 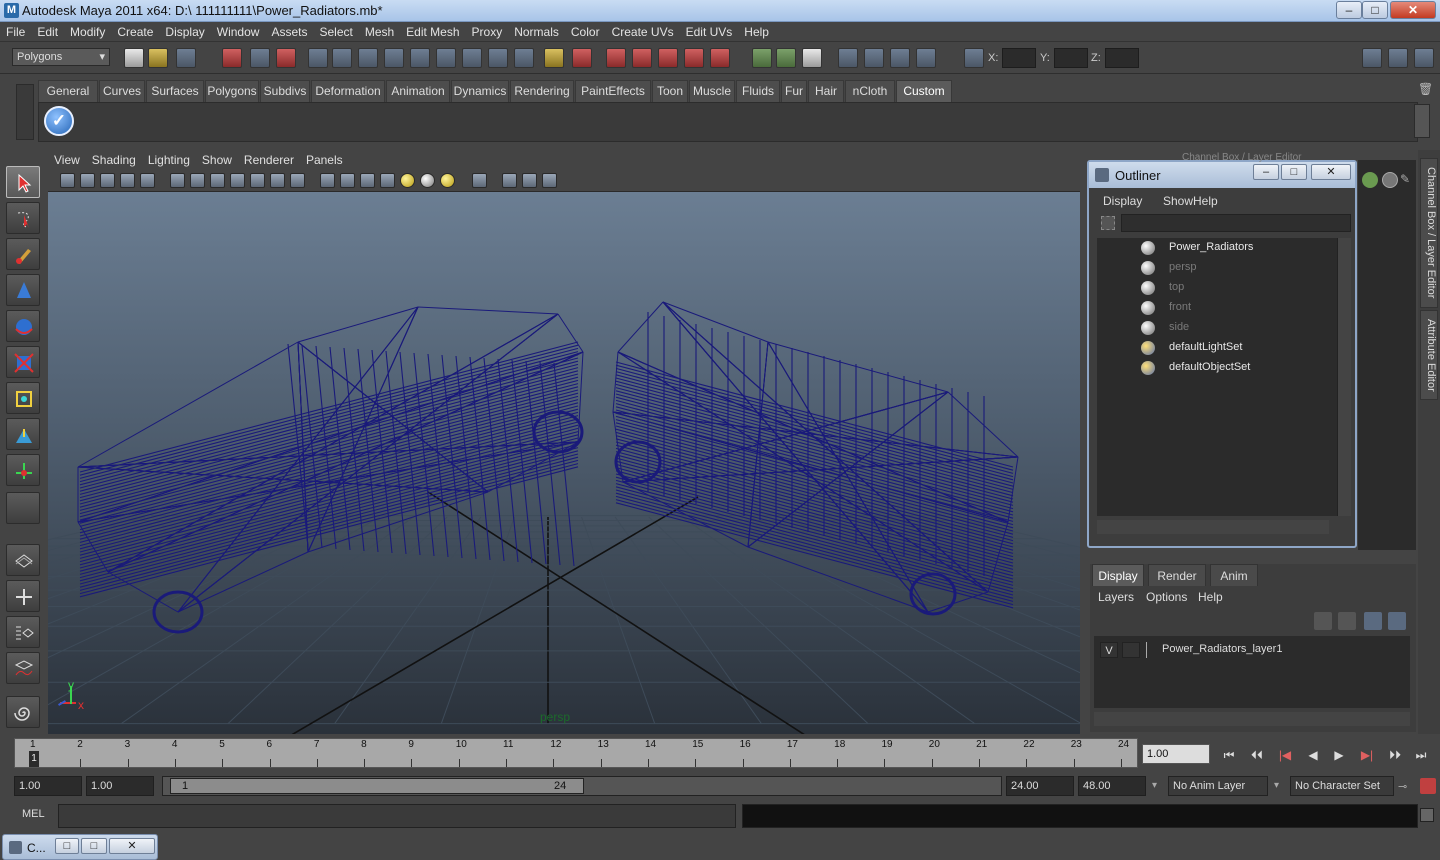 What do you see at coordinates (1367, 755) in the screenshot?
I see `step-forward-frame-icon: ▶|` at bounding box center [1367, 755].